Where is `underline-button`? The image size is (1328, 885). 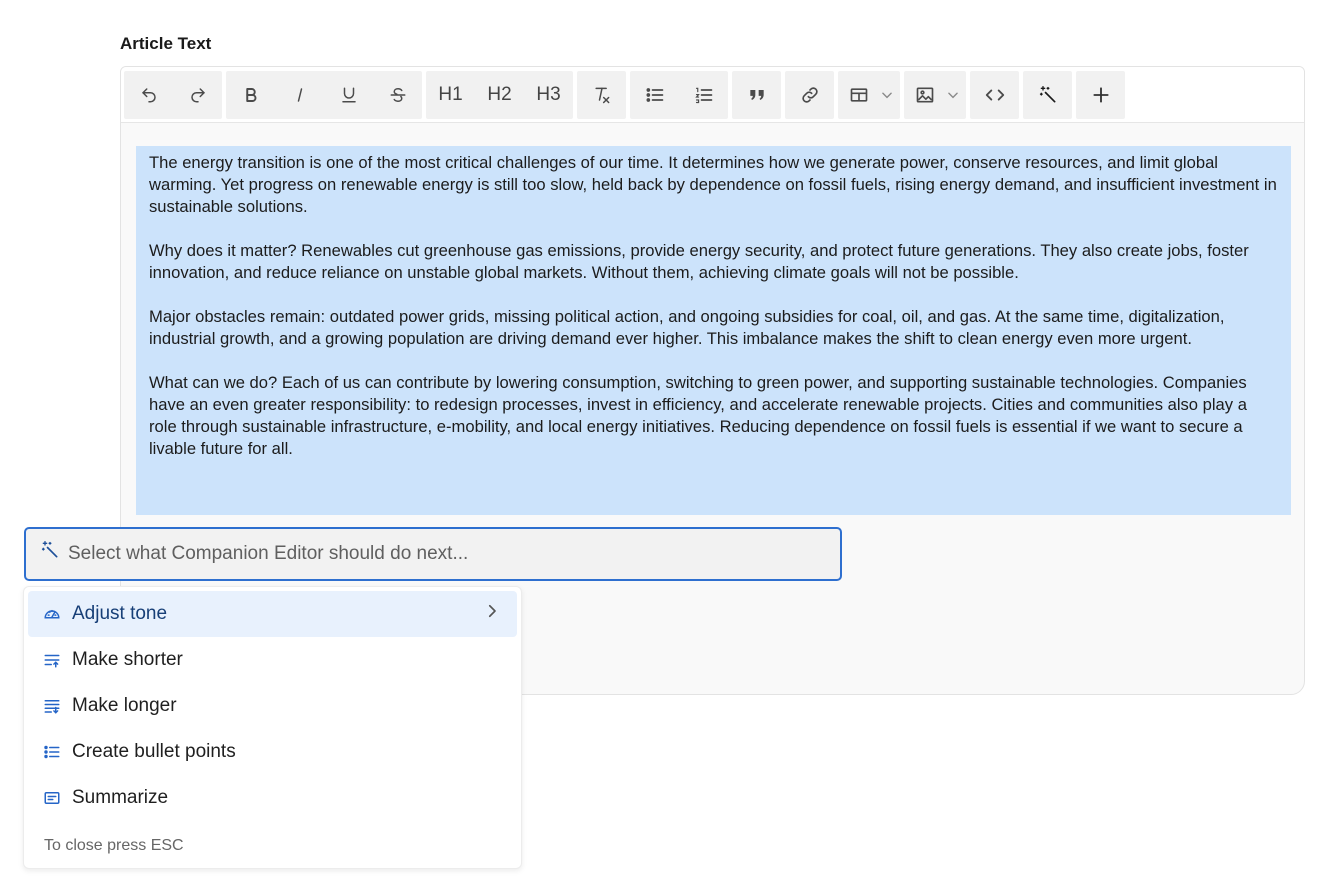 underline-button is located at coordinates (348, 95).